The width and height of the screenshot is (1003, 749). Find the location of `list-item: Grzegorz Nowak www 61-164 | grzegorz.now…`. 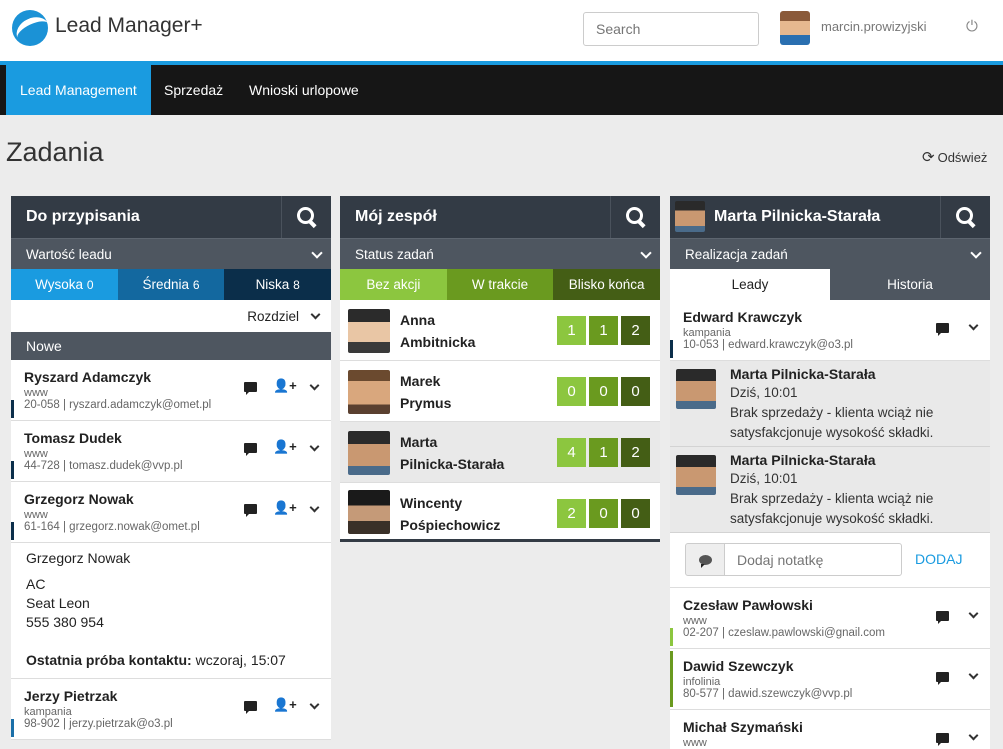

list-item: Grzegorz Nowak www 61-164 | grzegorz.now… is located at coordinates (171, 512).